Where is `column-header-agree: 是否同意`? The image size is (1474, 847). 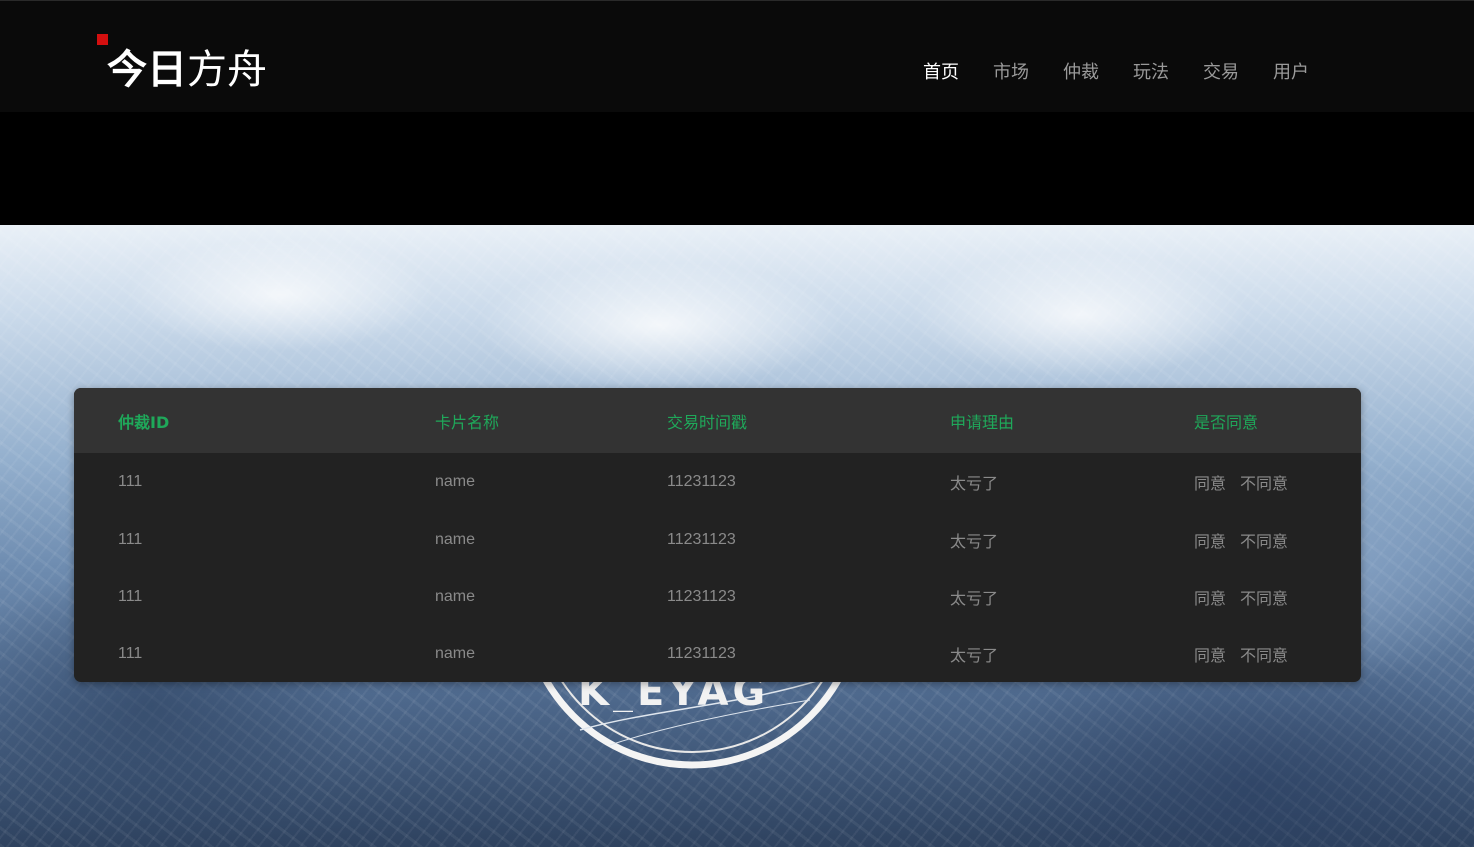 column-header-agree: 是否同意 is located at coordinates (1226, 422).